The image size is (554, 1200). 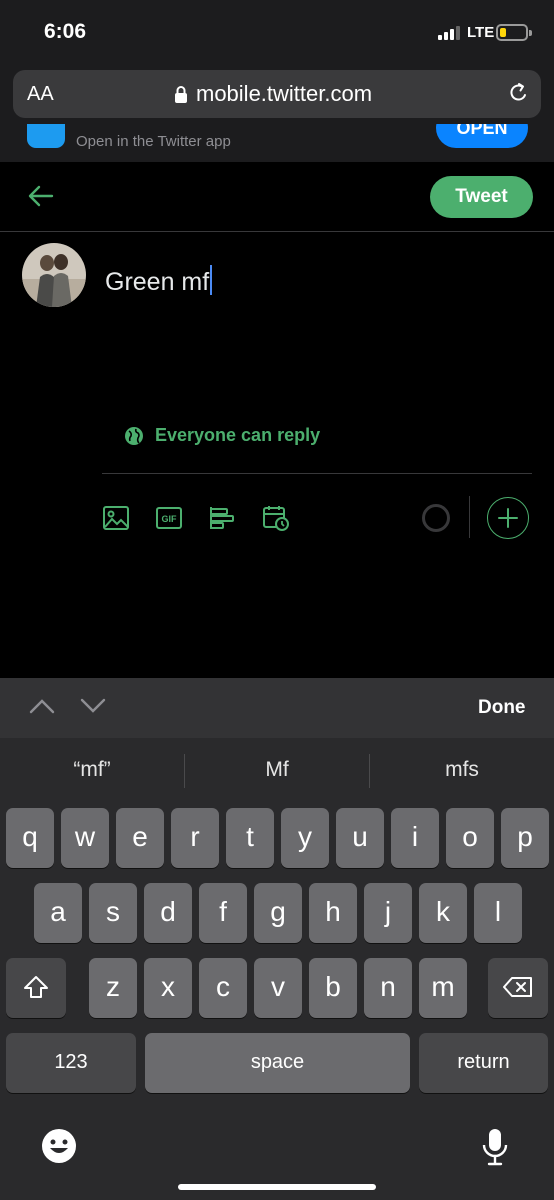 I want to click on emoji-icon, so click(x=59, y=1146).